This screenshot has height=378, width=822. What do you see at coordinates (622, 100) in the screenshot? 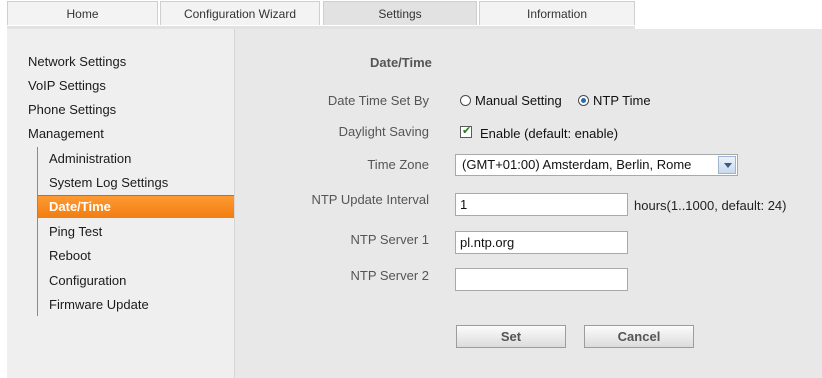
I see `ntp-time-label: NTP Time` at bounding box center [622, 100].